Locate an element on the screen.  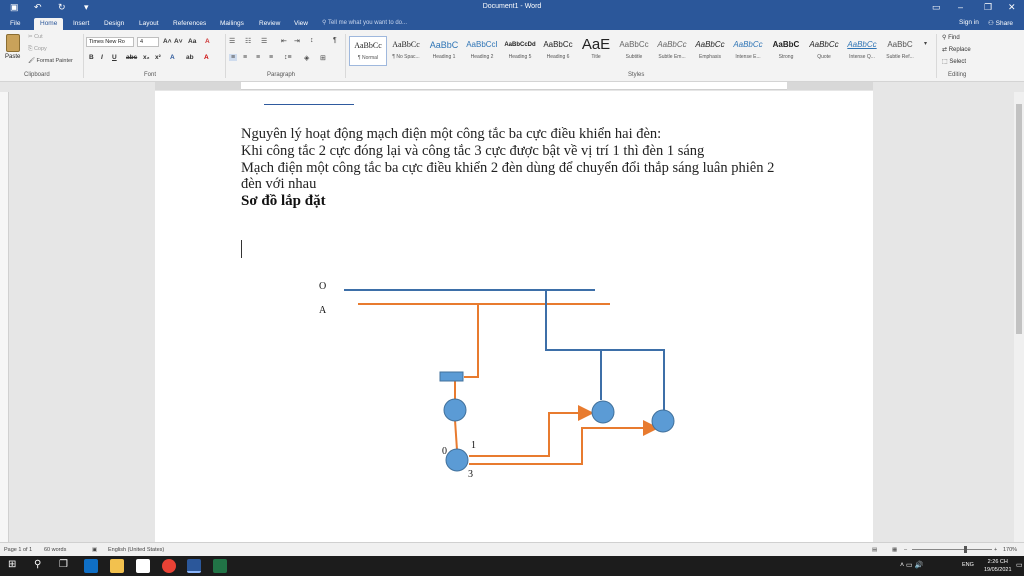
neutral-label: O is located at coordinates (322, 286).